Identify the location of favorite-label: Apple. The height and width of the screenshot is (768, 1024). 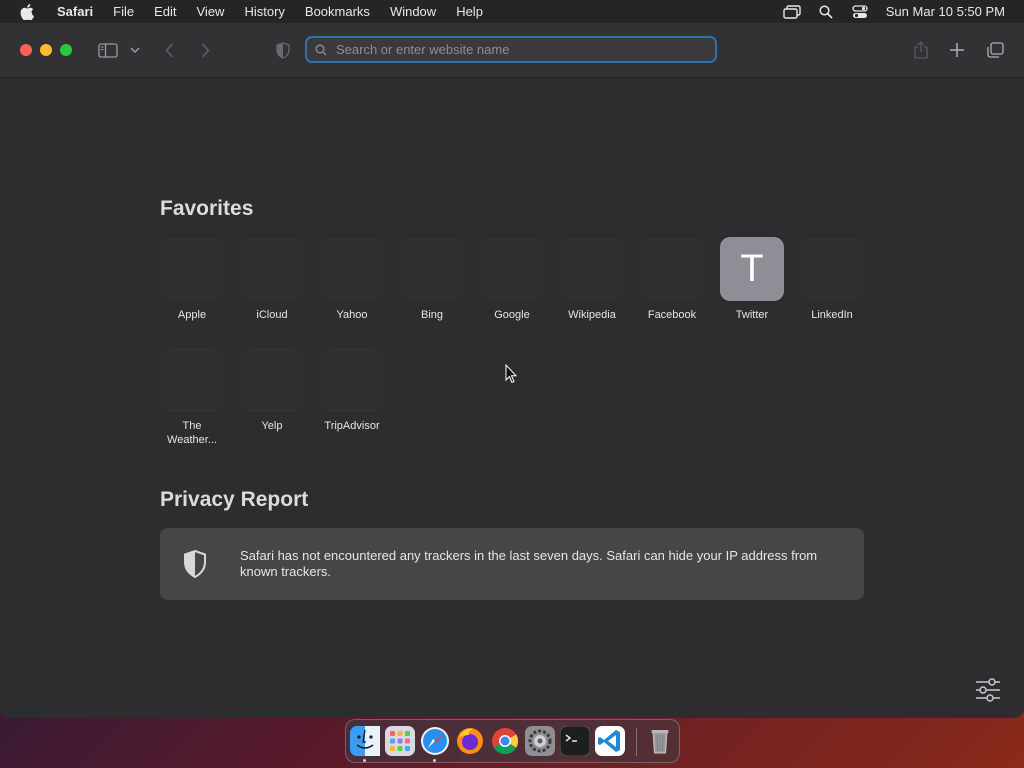
(192, 315).